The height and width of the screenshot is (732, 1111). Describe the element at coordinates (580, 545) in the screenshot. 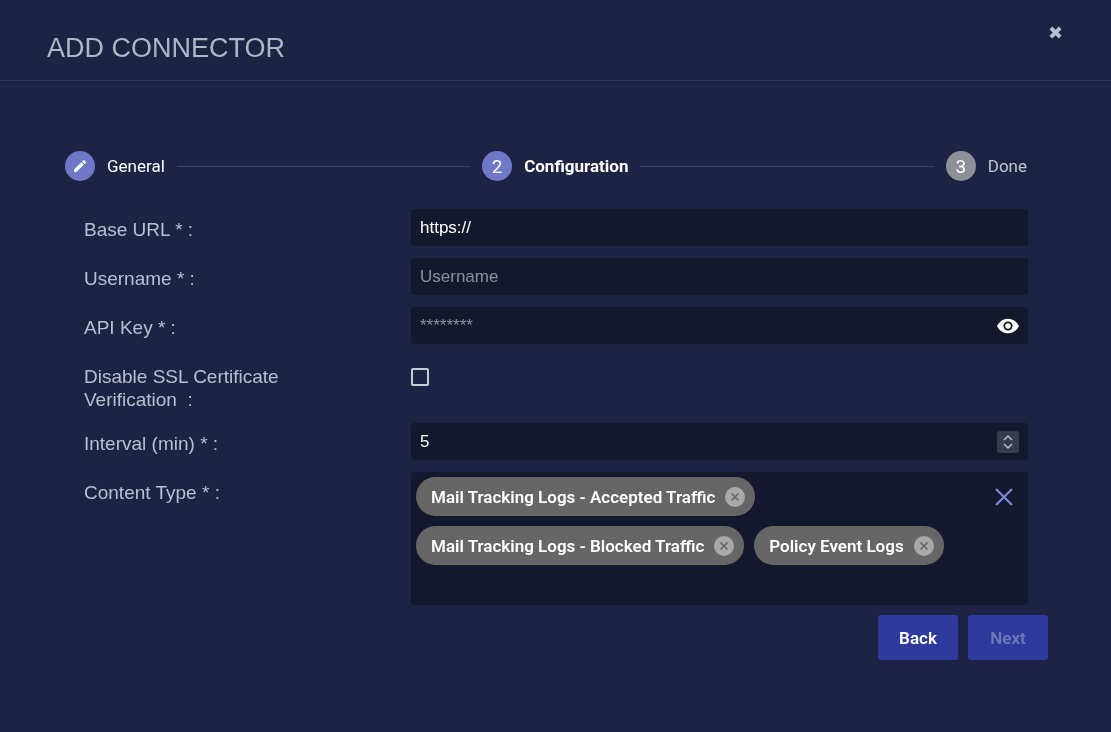

I see `tag-chip: Mail Tracking Logs - Blocked Traffic` at that location.